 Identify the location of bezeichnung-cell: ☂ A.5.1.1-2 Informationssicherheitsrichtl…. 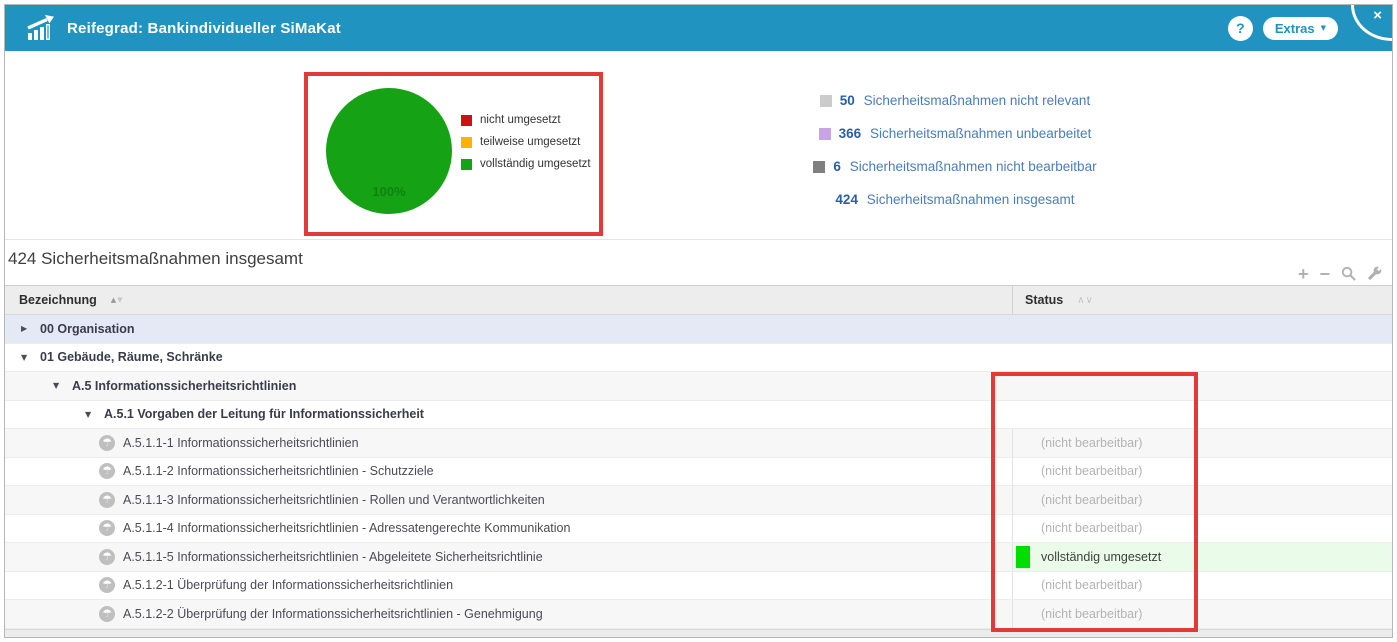
(508, 472).